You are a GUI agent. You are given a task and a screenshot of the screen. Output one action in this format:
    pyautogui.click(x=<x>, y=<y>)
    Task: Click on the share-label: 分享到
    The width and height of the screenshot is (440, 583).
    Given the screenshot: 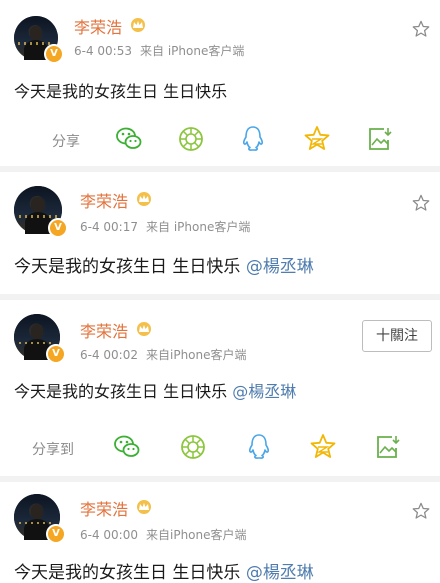 What is the action you would take?
    pyautogui.click(x=53, y=450)
    